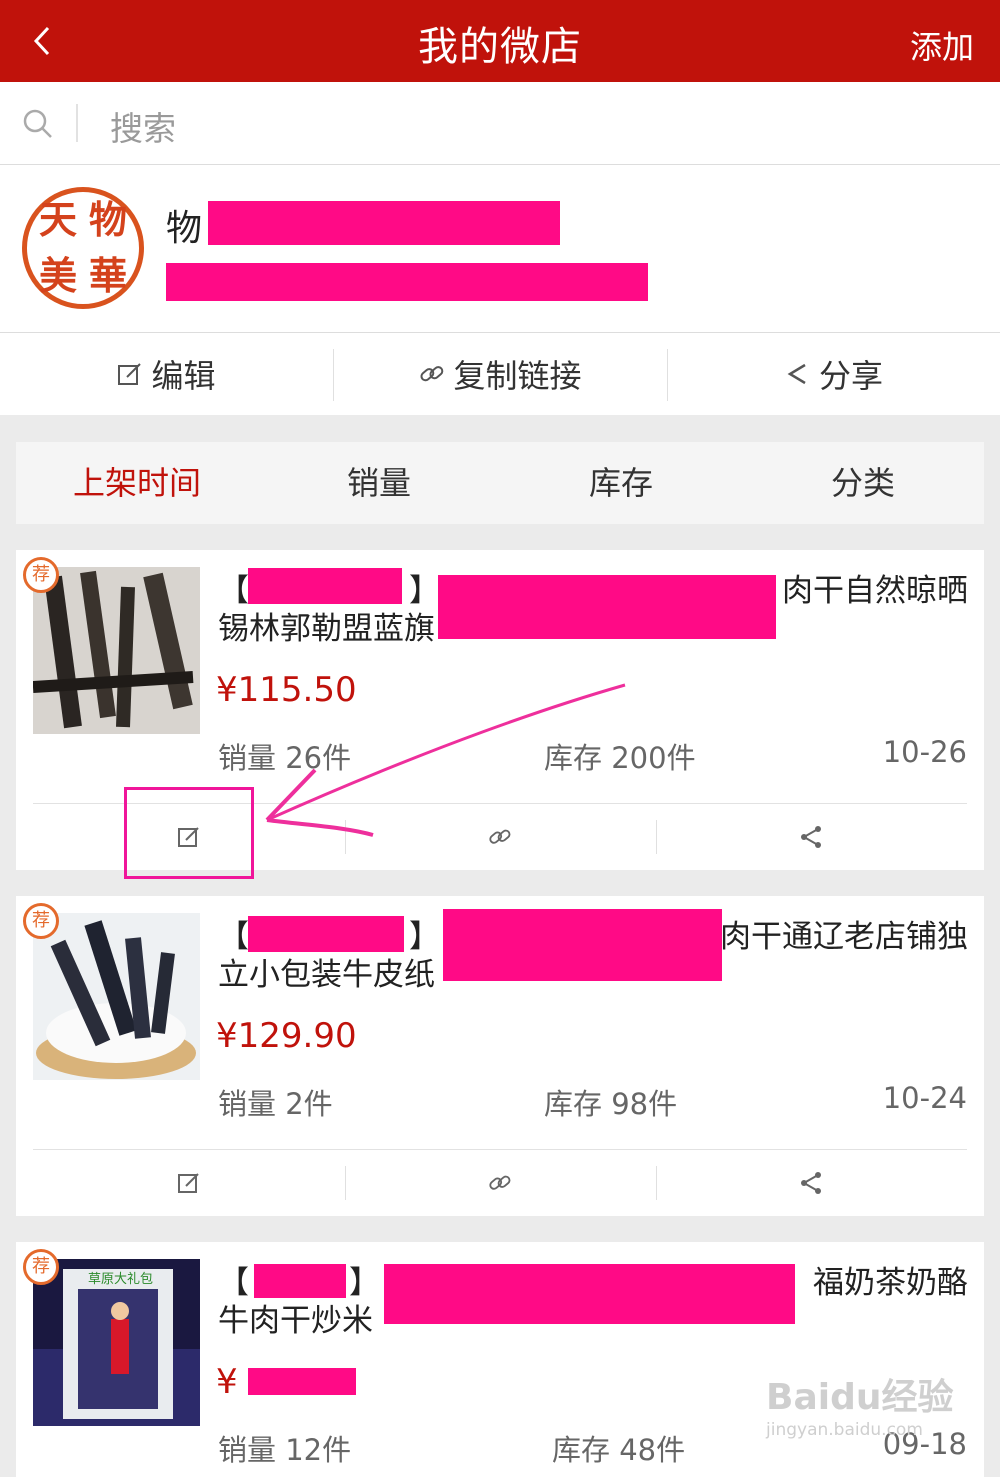  I want to click on search-bar: 搜索, so click(500, 123).